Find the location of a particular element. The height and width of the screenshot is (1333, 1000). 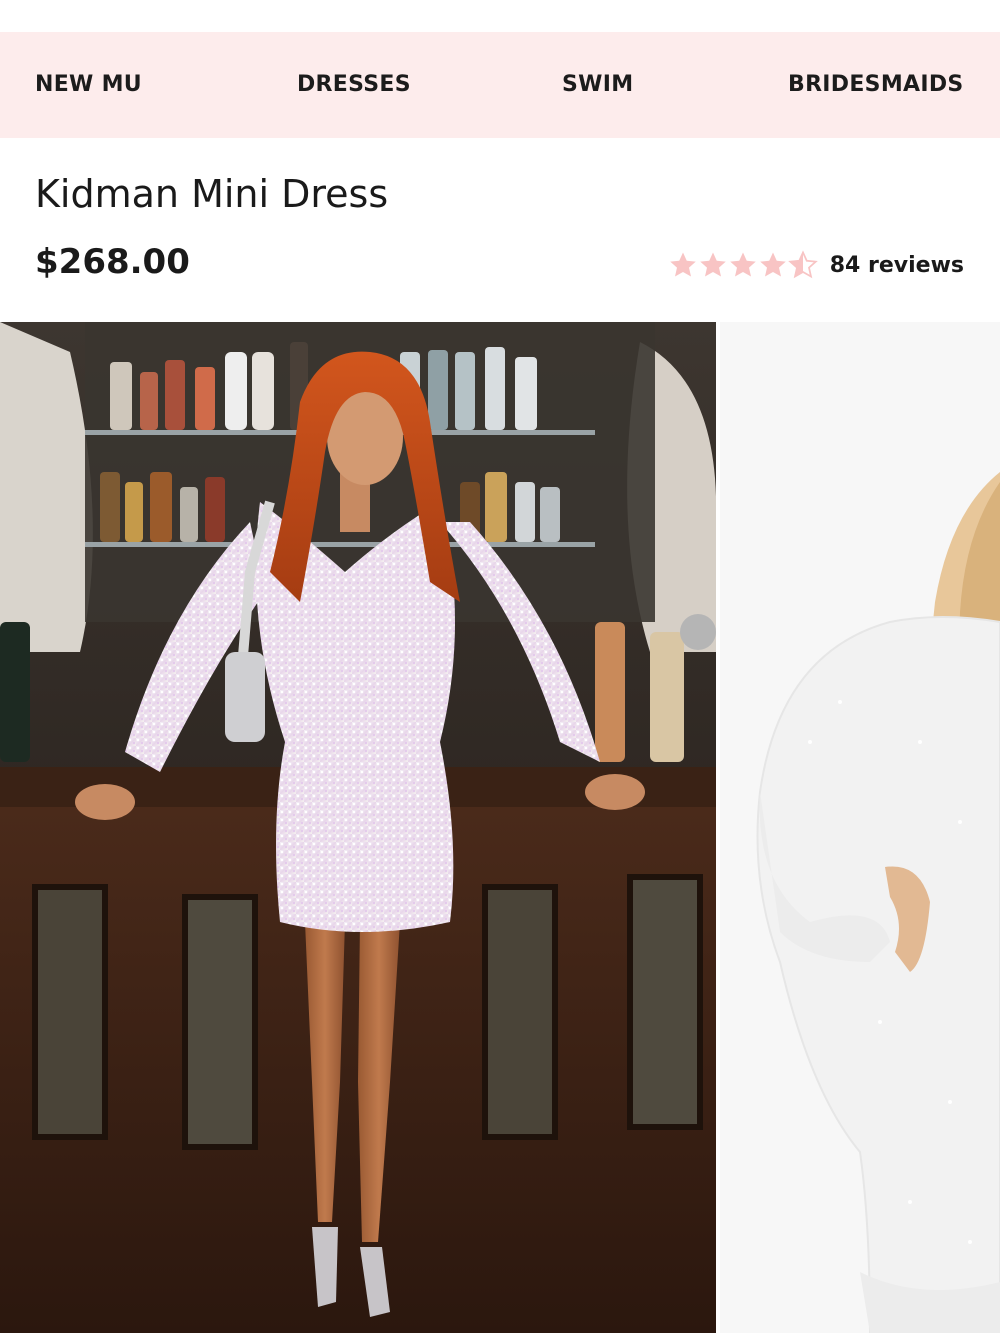

star-rating is located at coordinates (743, 265).